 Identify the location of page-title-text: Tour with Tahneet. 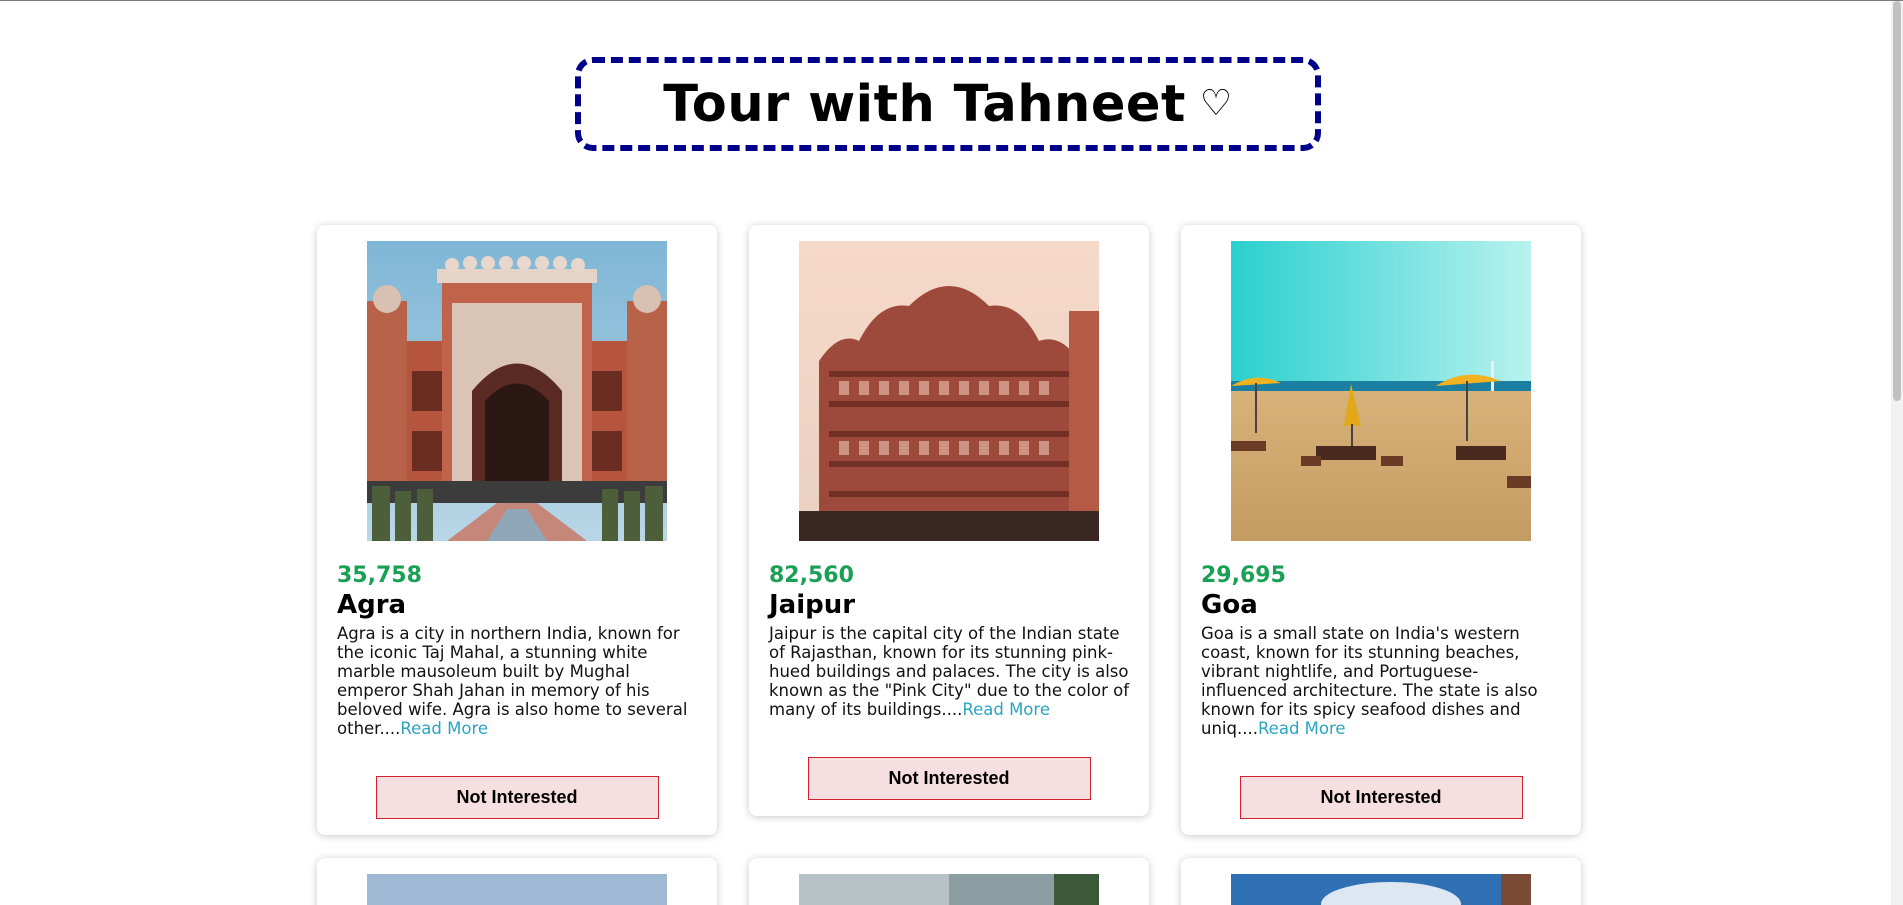
(924, 104).